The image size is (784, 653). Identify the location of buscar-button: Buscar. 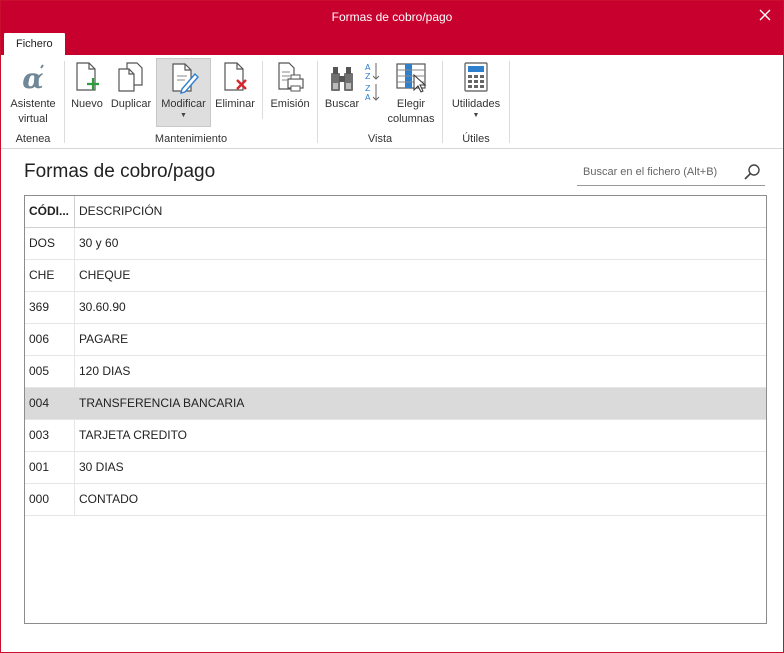
(342, 85).